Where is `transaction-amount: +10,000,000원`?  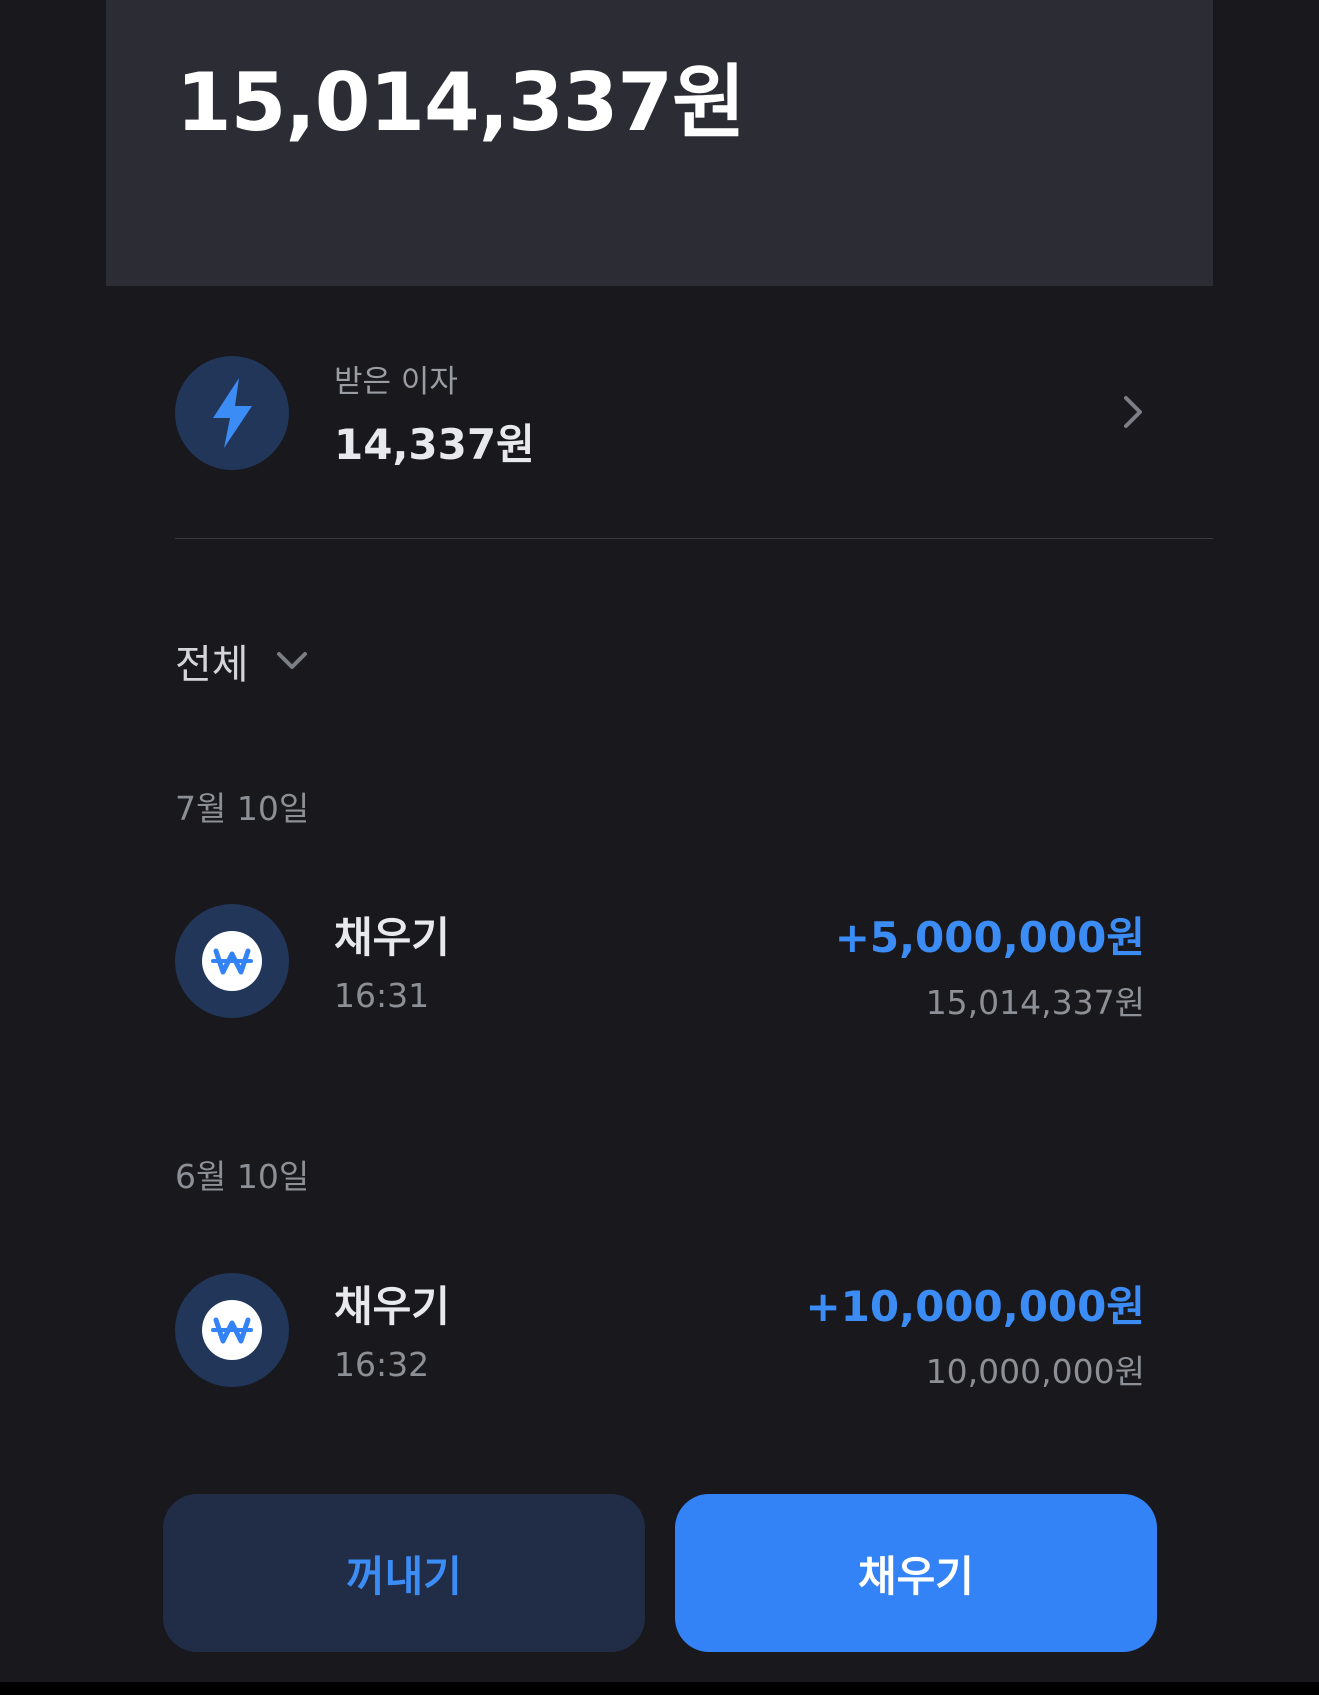 transaction-amount: +10,000,000원 is located at coordinates (975, 1306).